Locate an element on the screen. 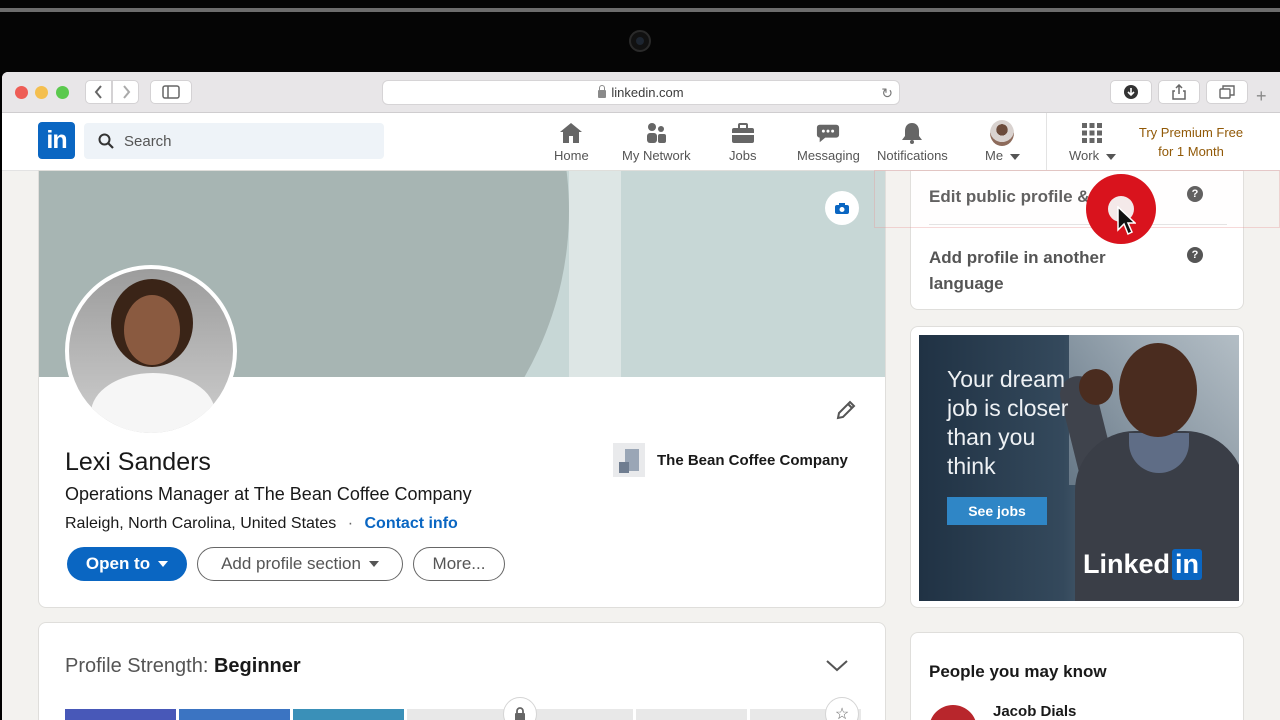 This screenshot has height=720, width=1280. chevron-left-icon is located at coordinates (98, 92).